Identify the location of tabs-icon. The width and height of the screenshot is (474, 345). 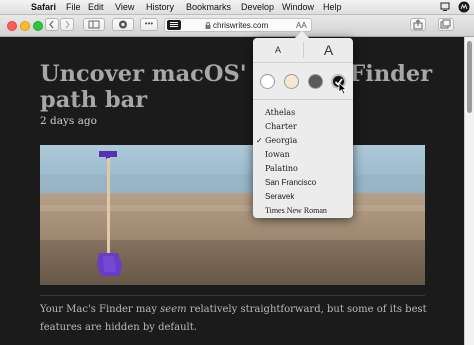
(445, 24).